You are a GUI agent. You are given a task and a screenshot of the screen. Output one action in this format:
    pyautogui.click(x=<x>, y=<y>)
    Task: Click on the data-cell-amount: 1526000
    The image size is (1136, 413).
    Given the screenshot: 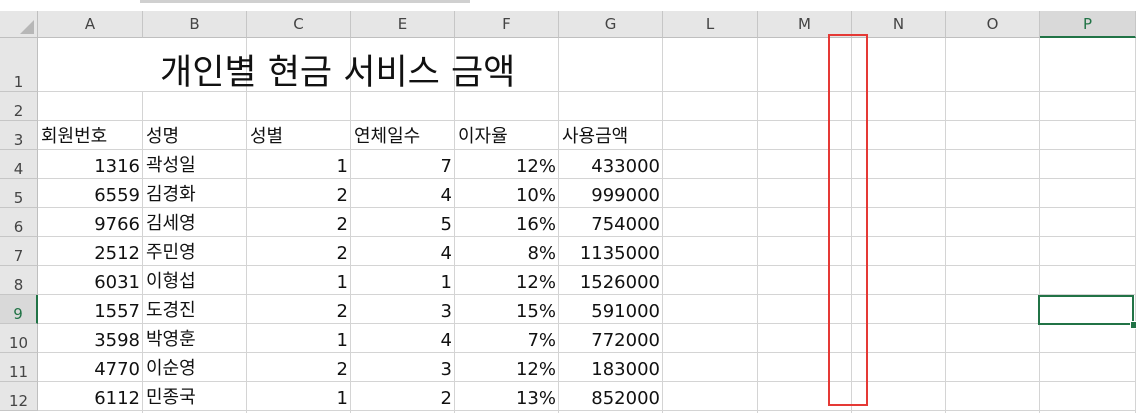 What is the action you would take?
    pyautogui.click(x=611, y=280)
    